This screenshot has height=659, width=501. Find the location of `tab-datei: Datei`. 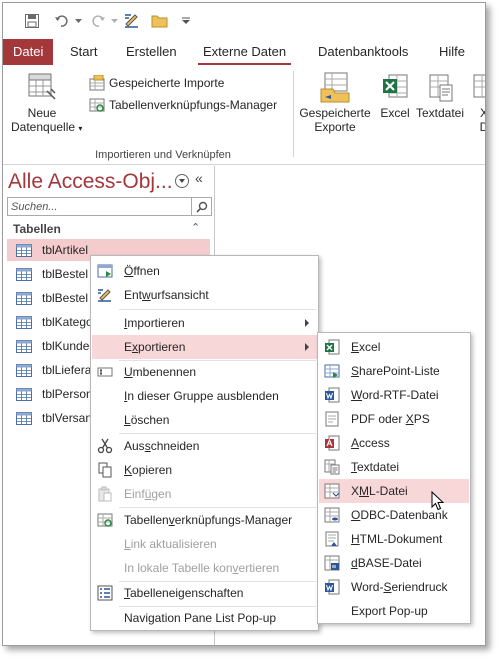

tab-datei: Datei is located at coordinates (28, 52).